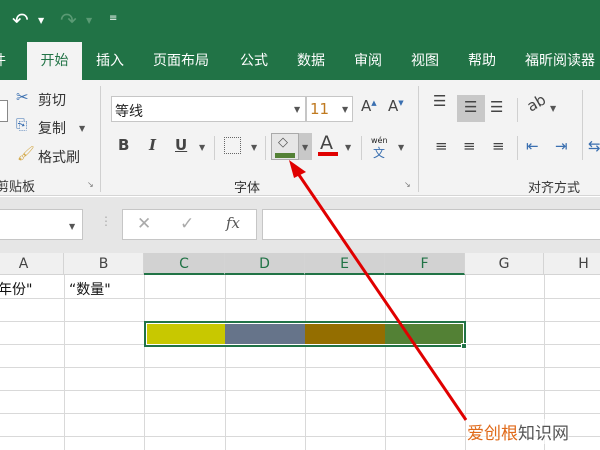 This screenshot has width=600, height=450. What do you see at coordinates (297, 169) in the screenshot?
I see `arrow-head` at bounding box center [297, 169].